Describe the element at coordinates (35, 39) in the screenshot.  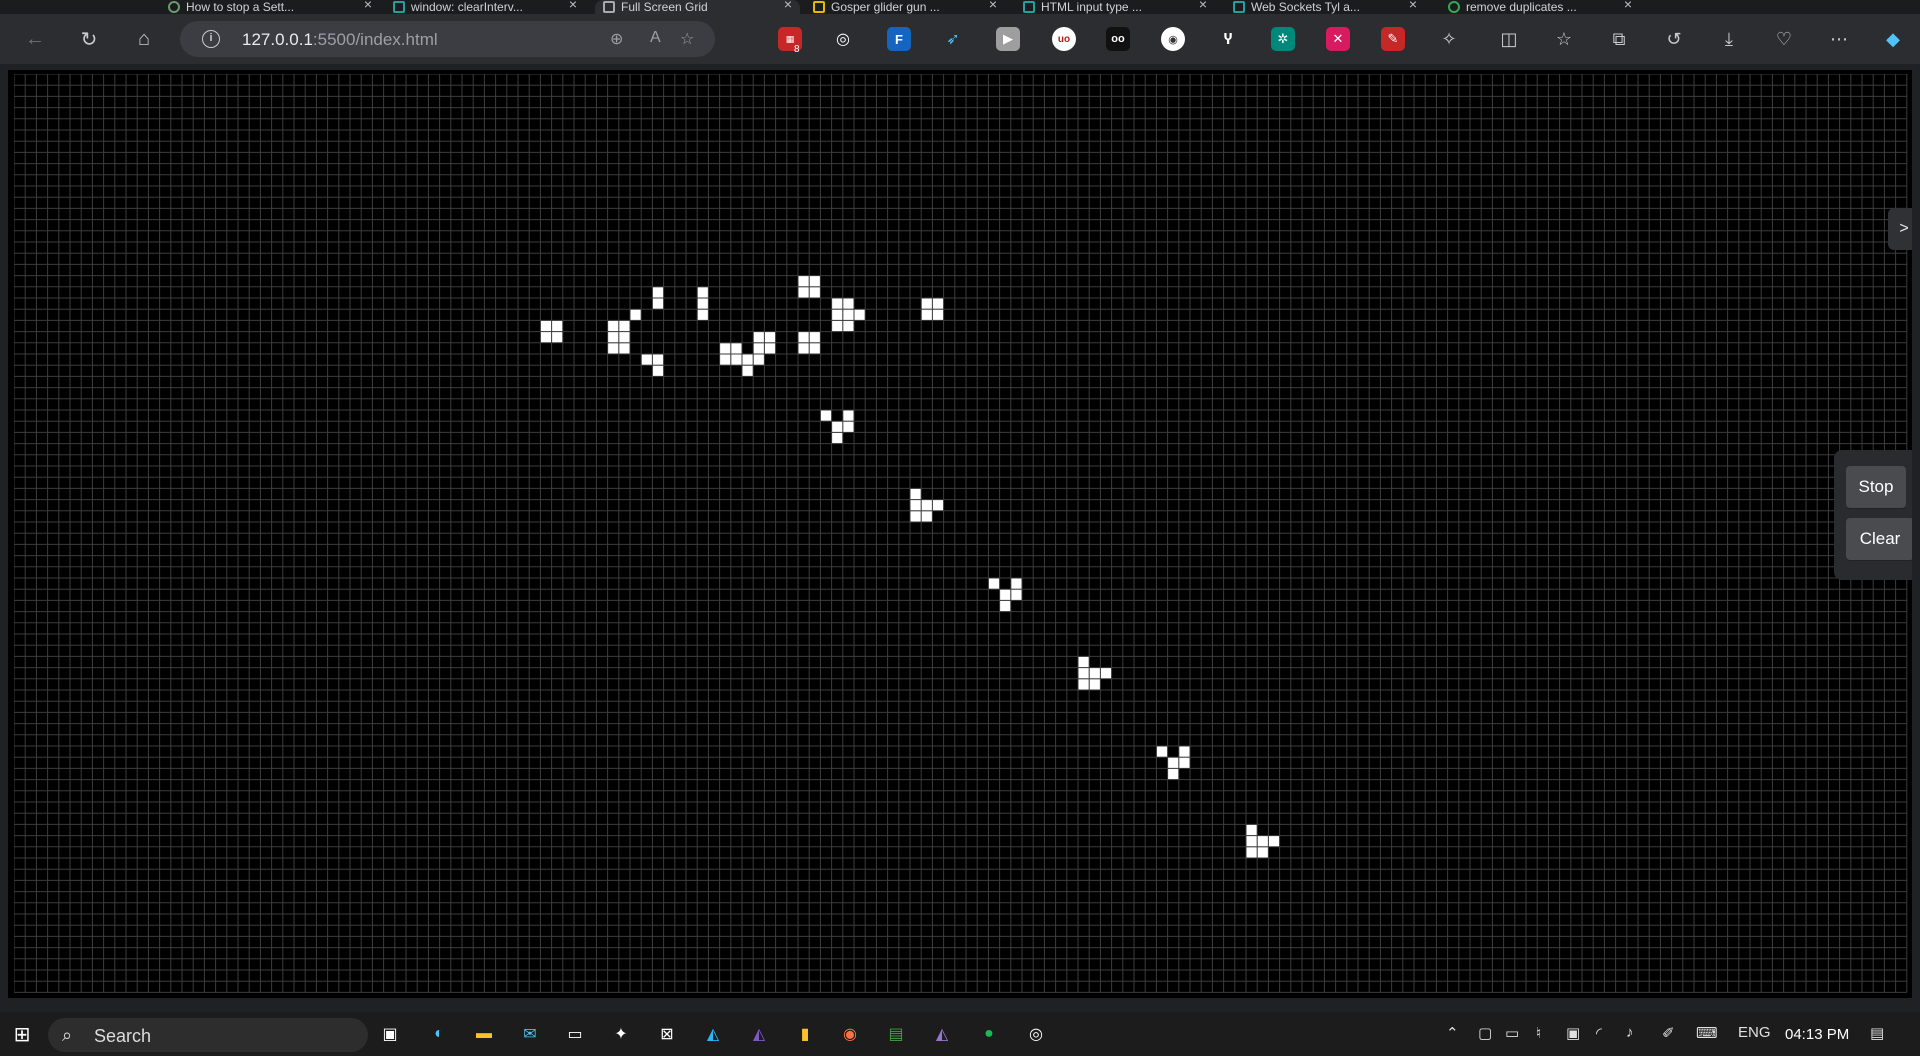
I see `back-arrow-icon: ←` at that location.